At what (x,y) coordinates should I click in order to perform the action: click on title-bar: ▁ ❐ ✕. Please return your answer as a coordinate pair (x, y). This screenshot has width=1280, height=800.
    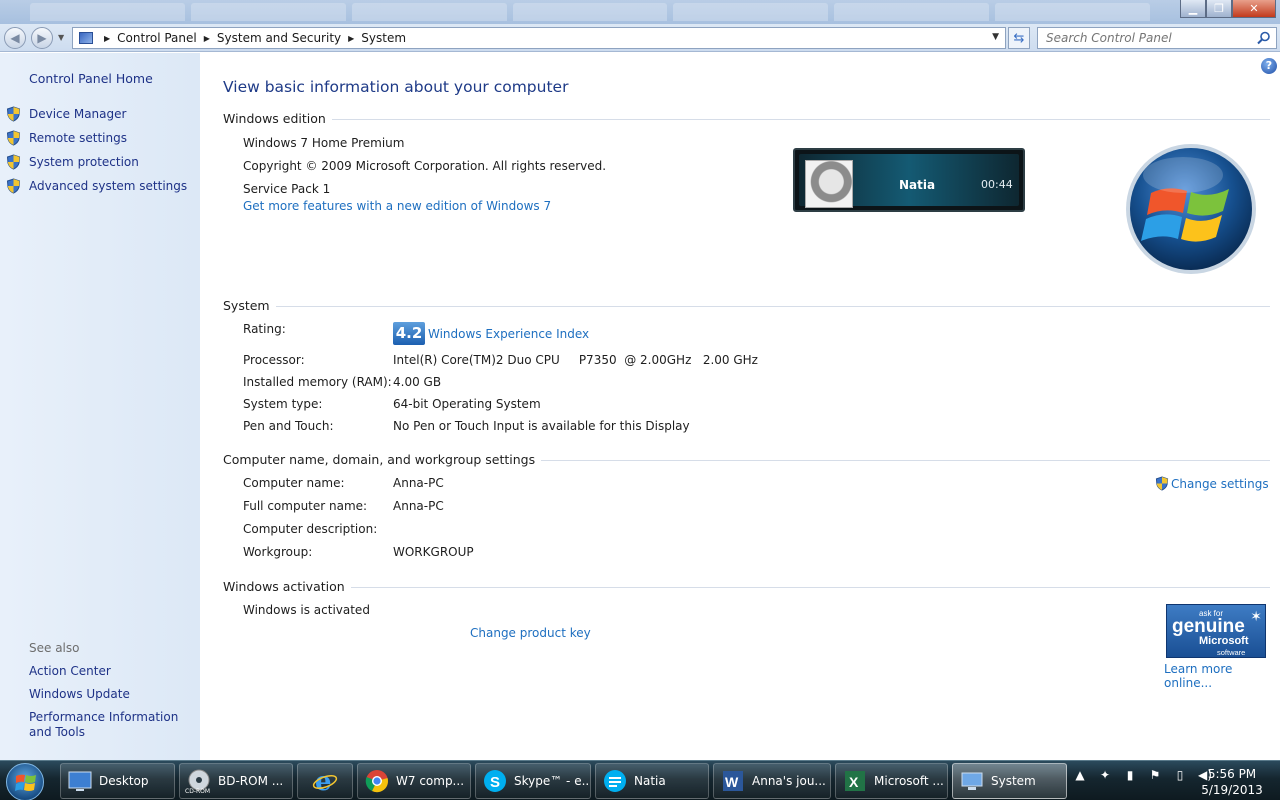
    Looking at the image, I should click on (640, 12).